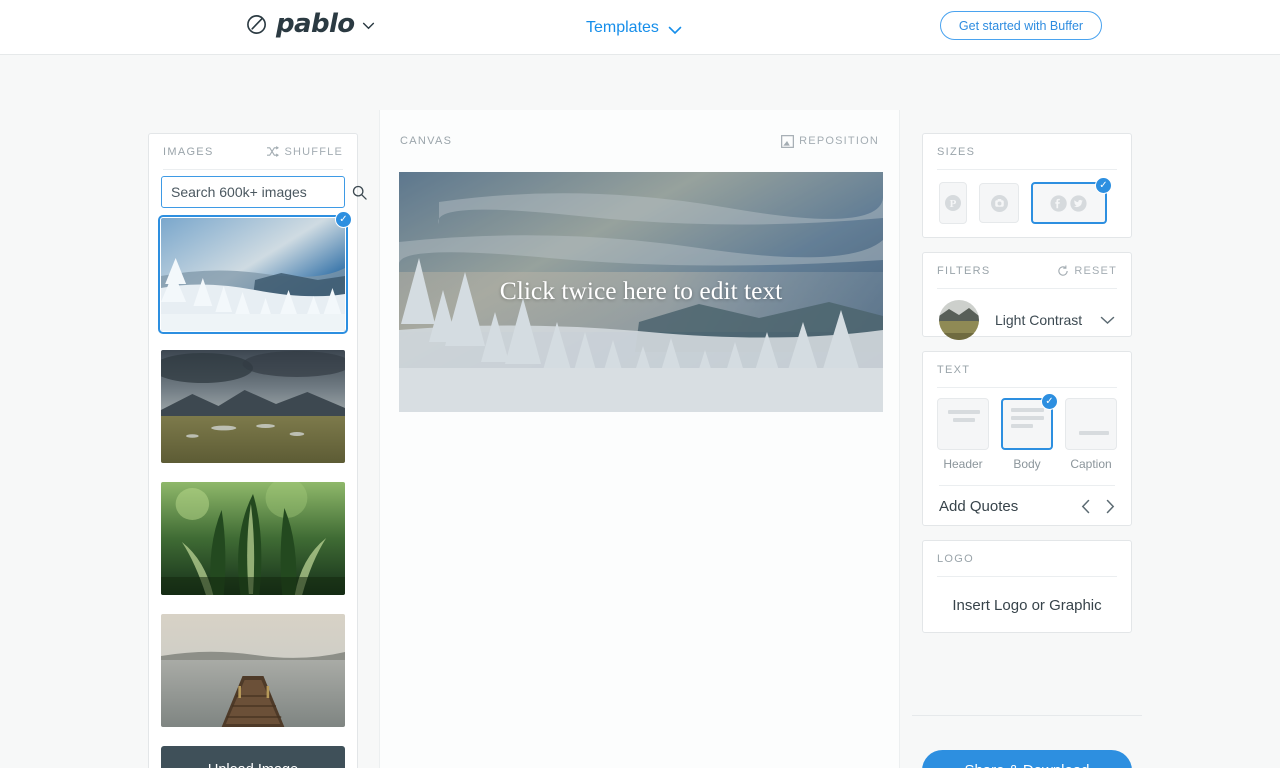 Image resolution: width=1280 pixels, height=768 pixels. I want to click on canvas-header: CANVAS REPOSITION, so click(639, 141).